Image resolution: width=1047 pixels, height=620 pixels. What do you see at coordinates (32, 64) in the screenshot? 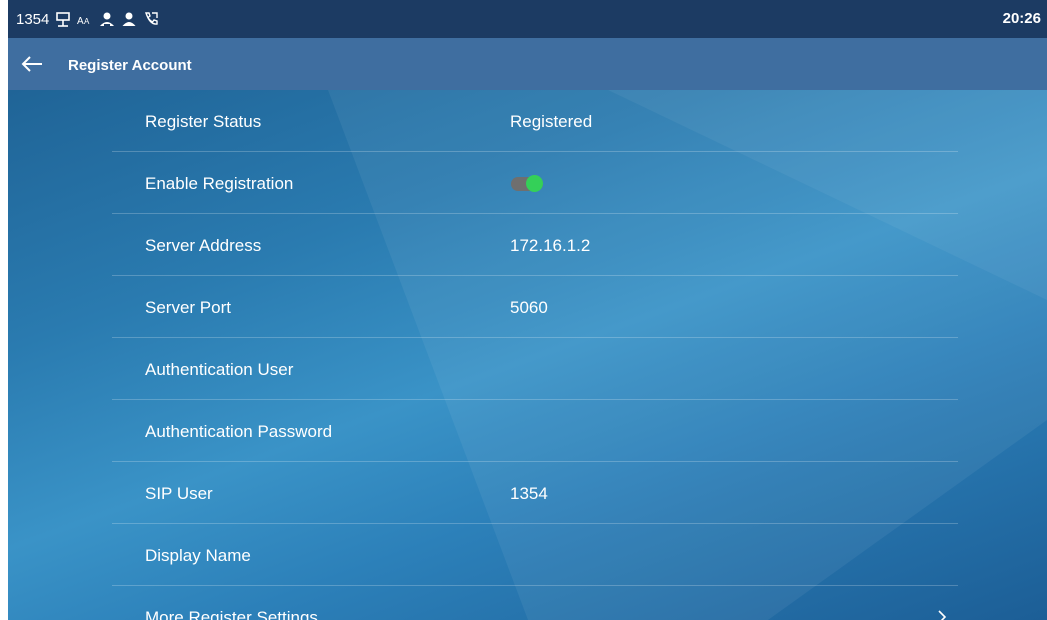
I see `arrow-left-icon` at bounding box center [32, 64].